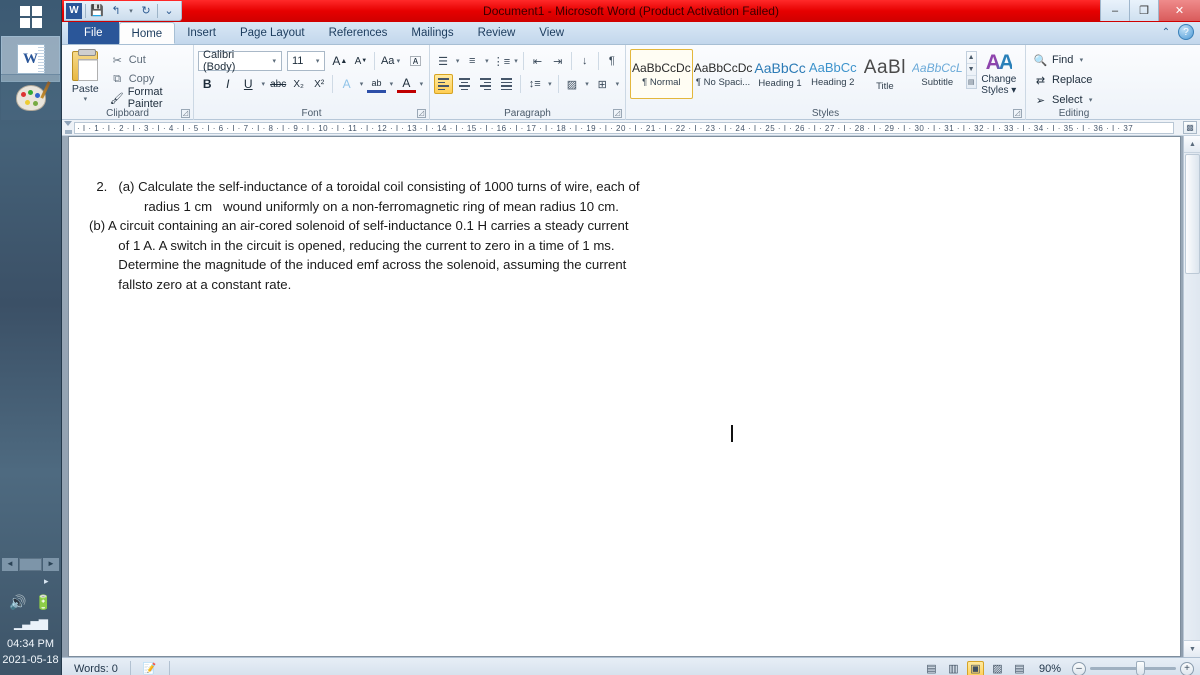 Image resolution: width=1200 pixels, height=675 pixels. What do you see at coordinates (1192, 144) in the screenshot?
I see `scroll-up-icon: ▲` at bounding box center [1192, 144].